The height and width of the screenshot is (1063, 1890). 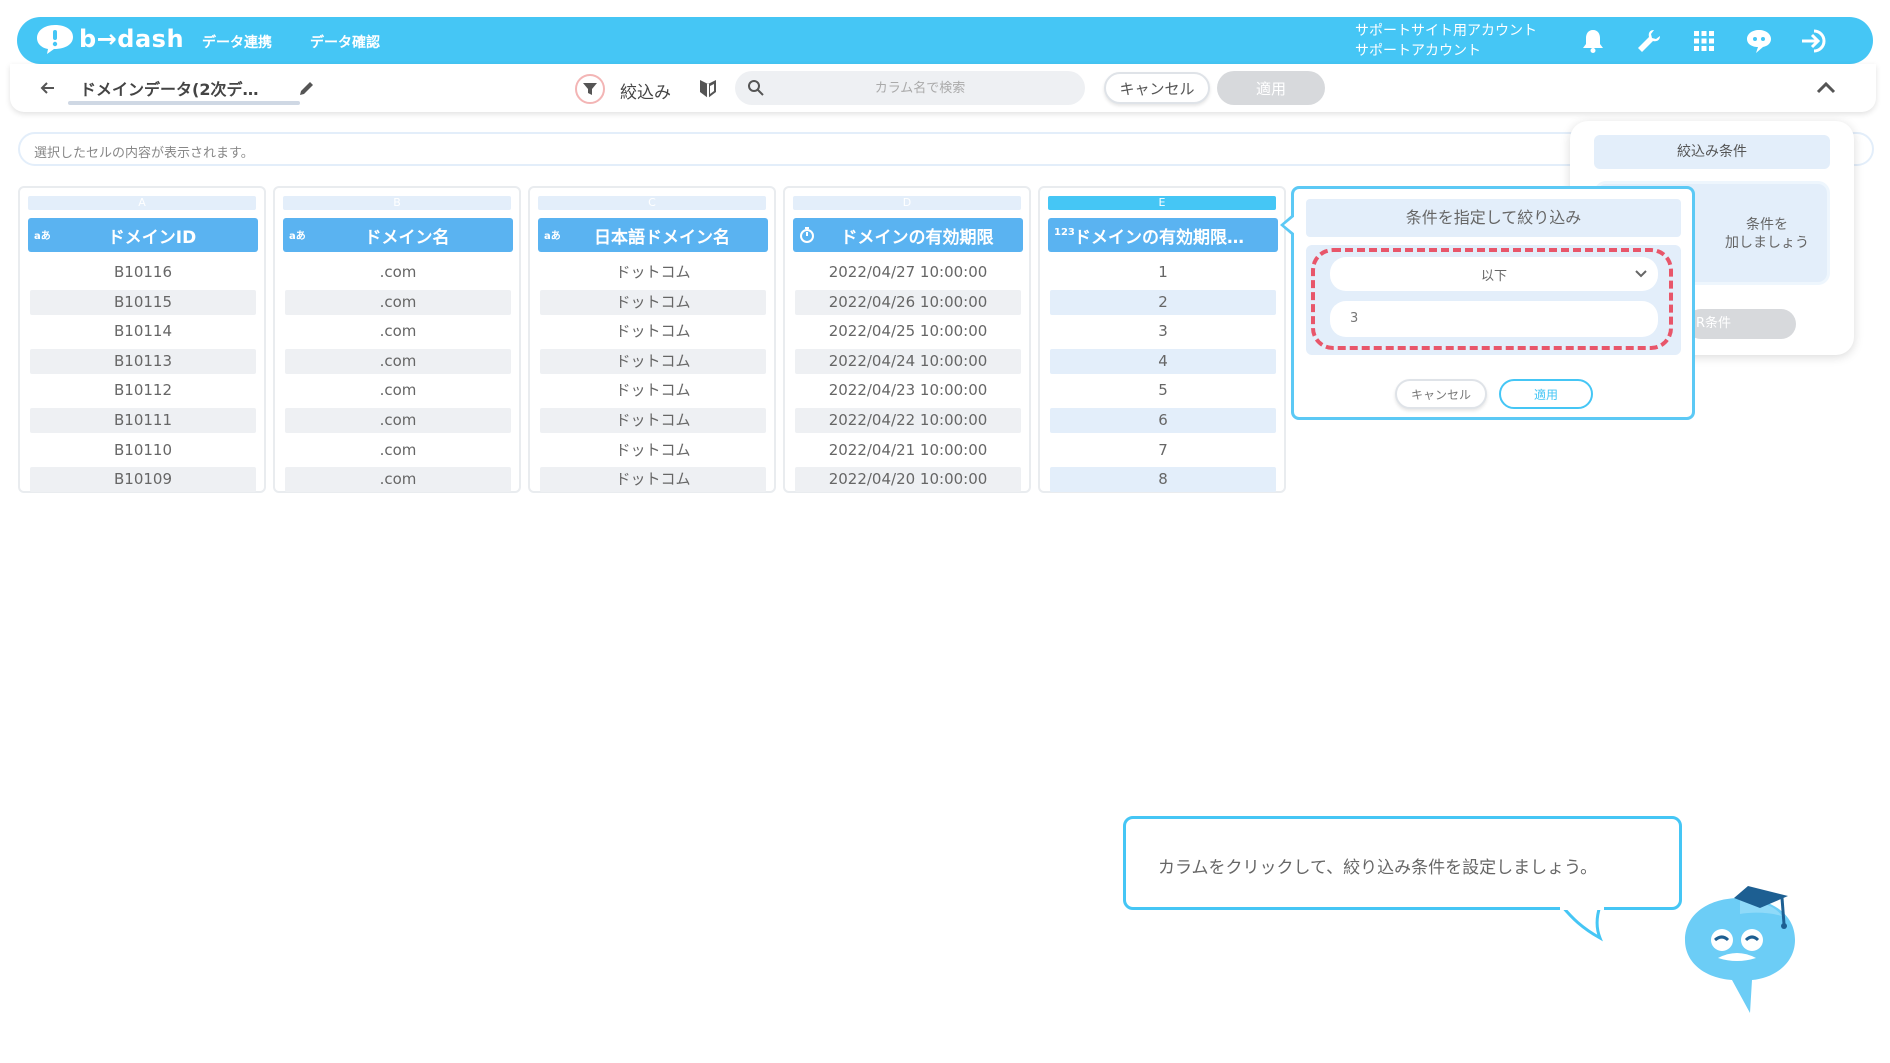 What do you see at coordinates (1494, 274) in the screenshot?
I see `operator-select: 以下` at bounding box center [1494, 274].